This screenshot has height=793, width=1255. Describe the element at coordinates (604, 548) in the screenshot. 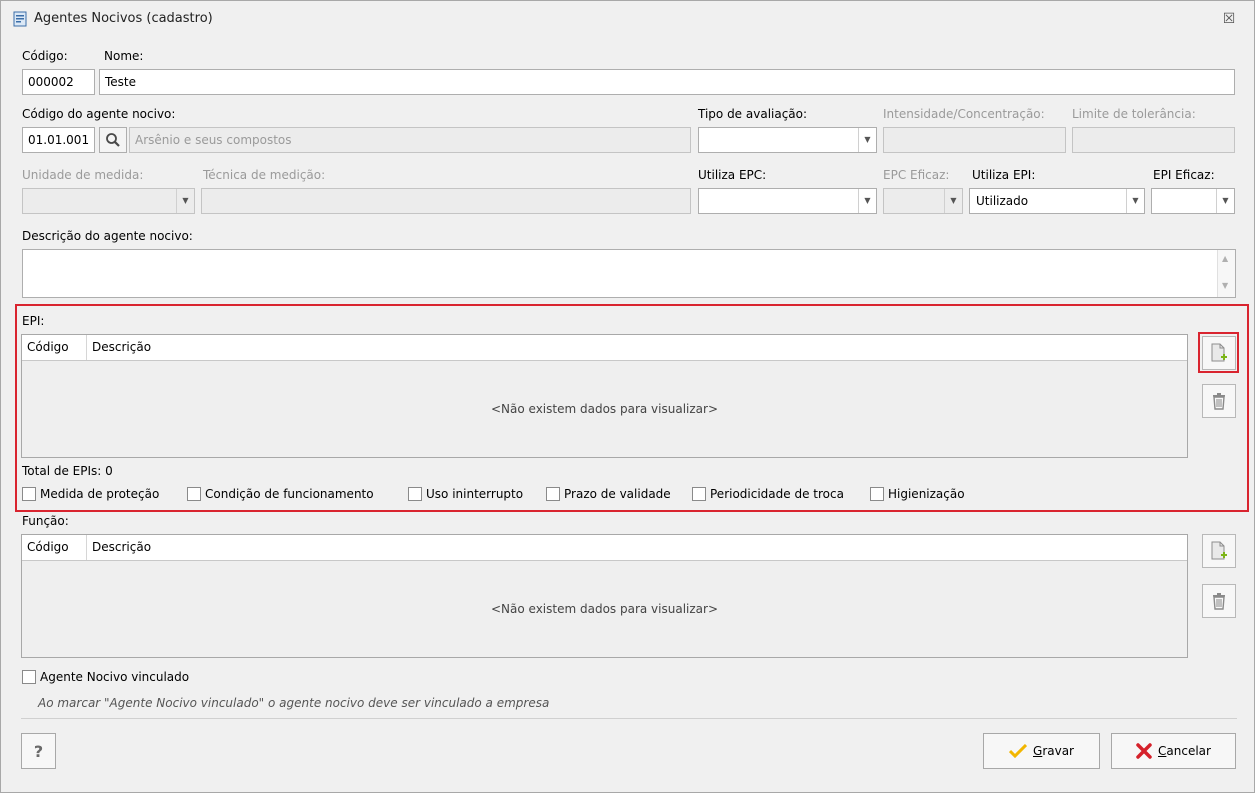

I see `funcao-grid-header: Código Descrição` at that location.